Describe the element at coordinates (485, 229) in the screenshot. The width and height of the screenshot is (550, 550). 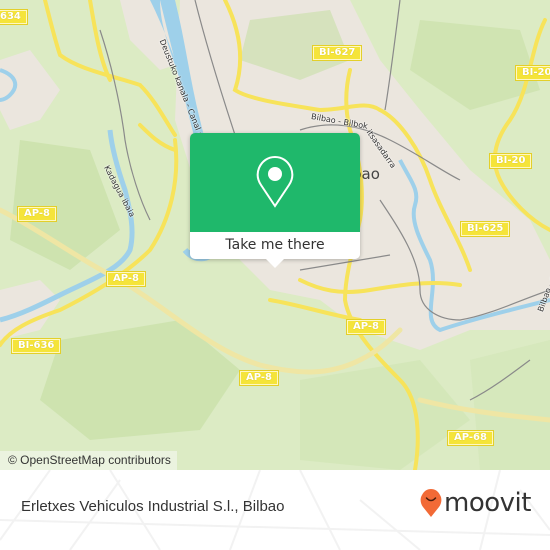
I see `road-shield-bi625: BI-625` at that location.